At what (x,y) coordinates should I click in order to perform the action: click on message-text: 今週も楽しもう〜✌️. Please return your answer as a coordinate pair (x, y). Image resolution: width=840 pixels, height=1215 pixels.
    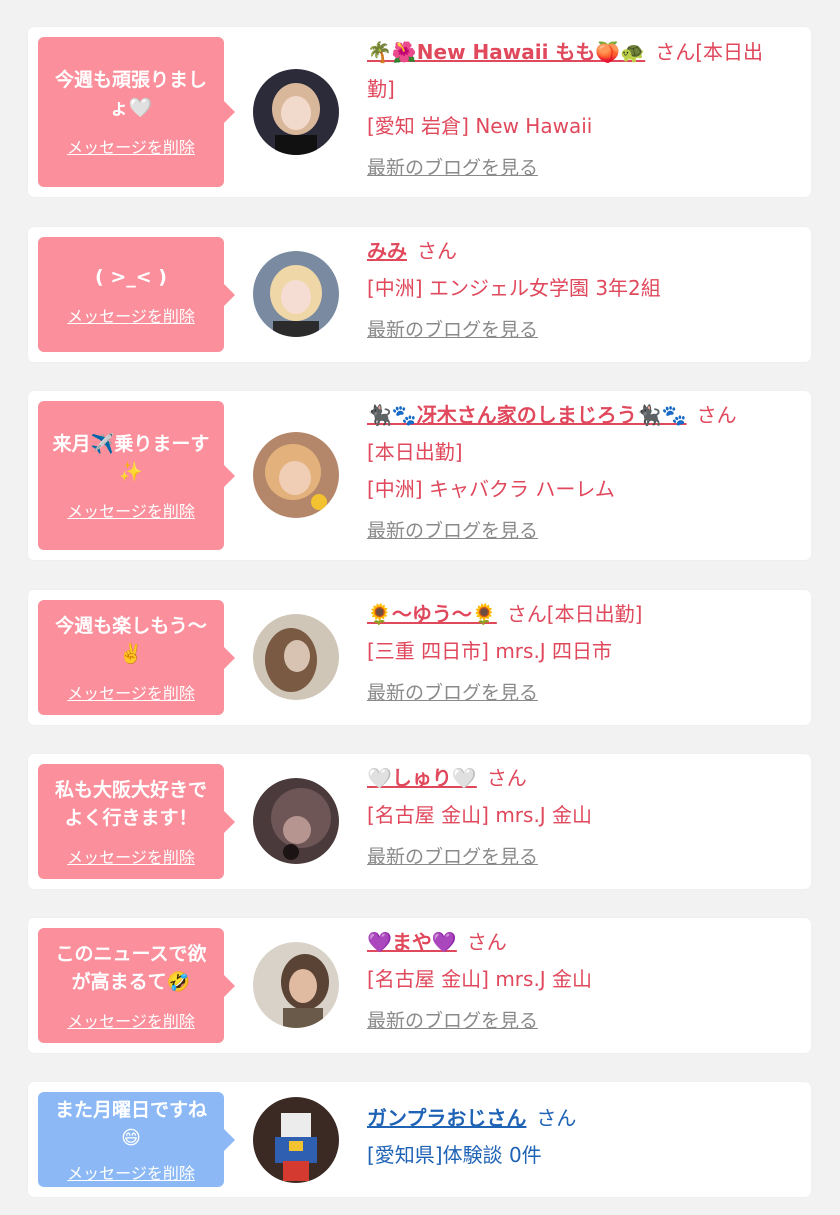
    Looking at the image, I should click on (131, 639).